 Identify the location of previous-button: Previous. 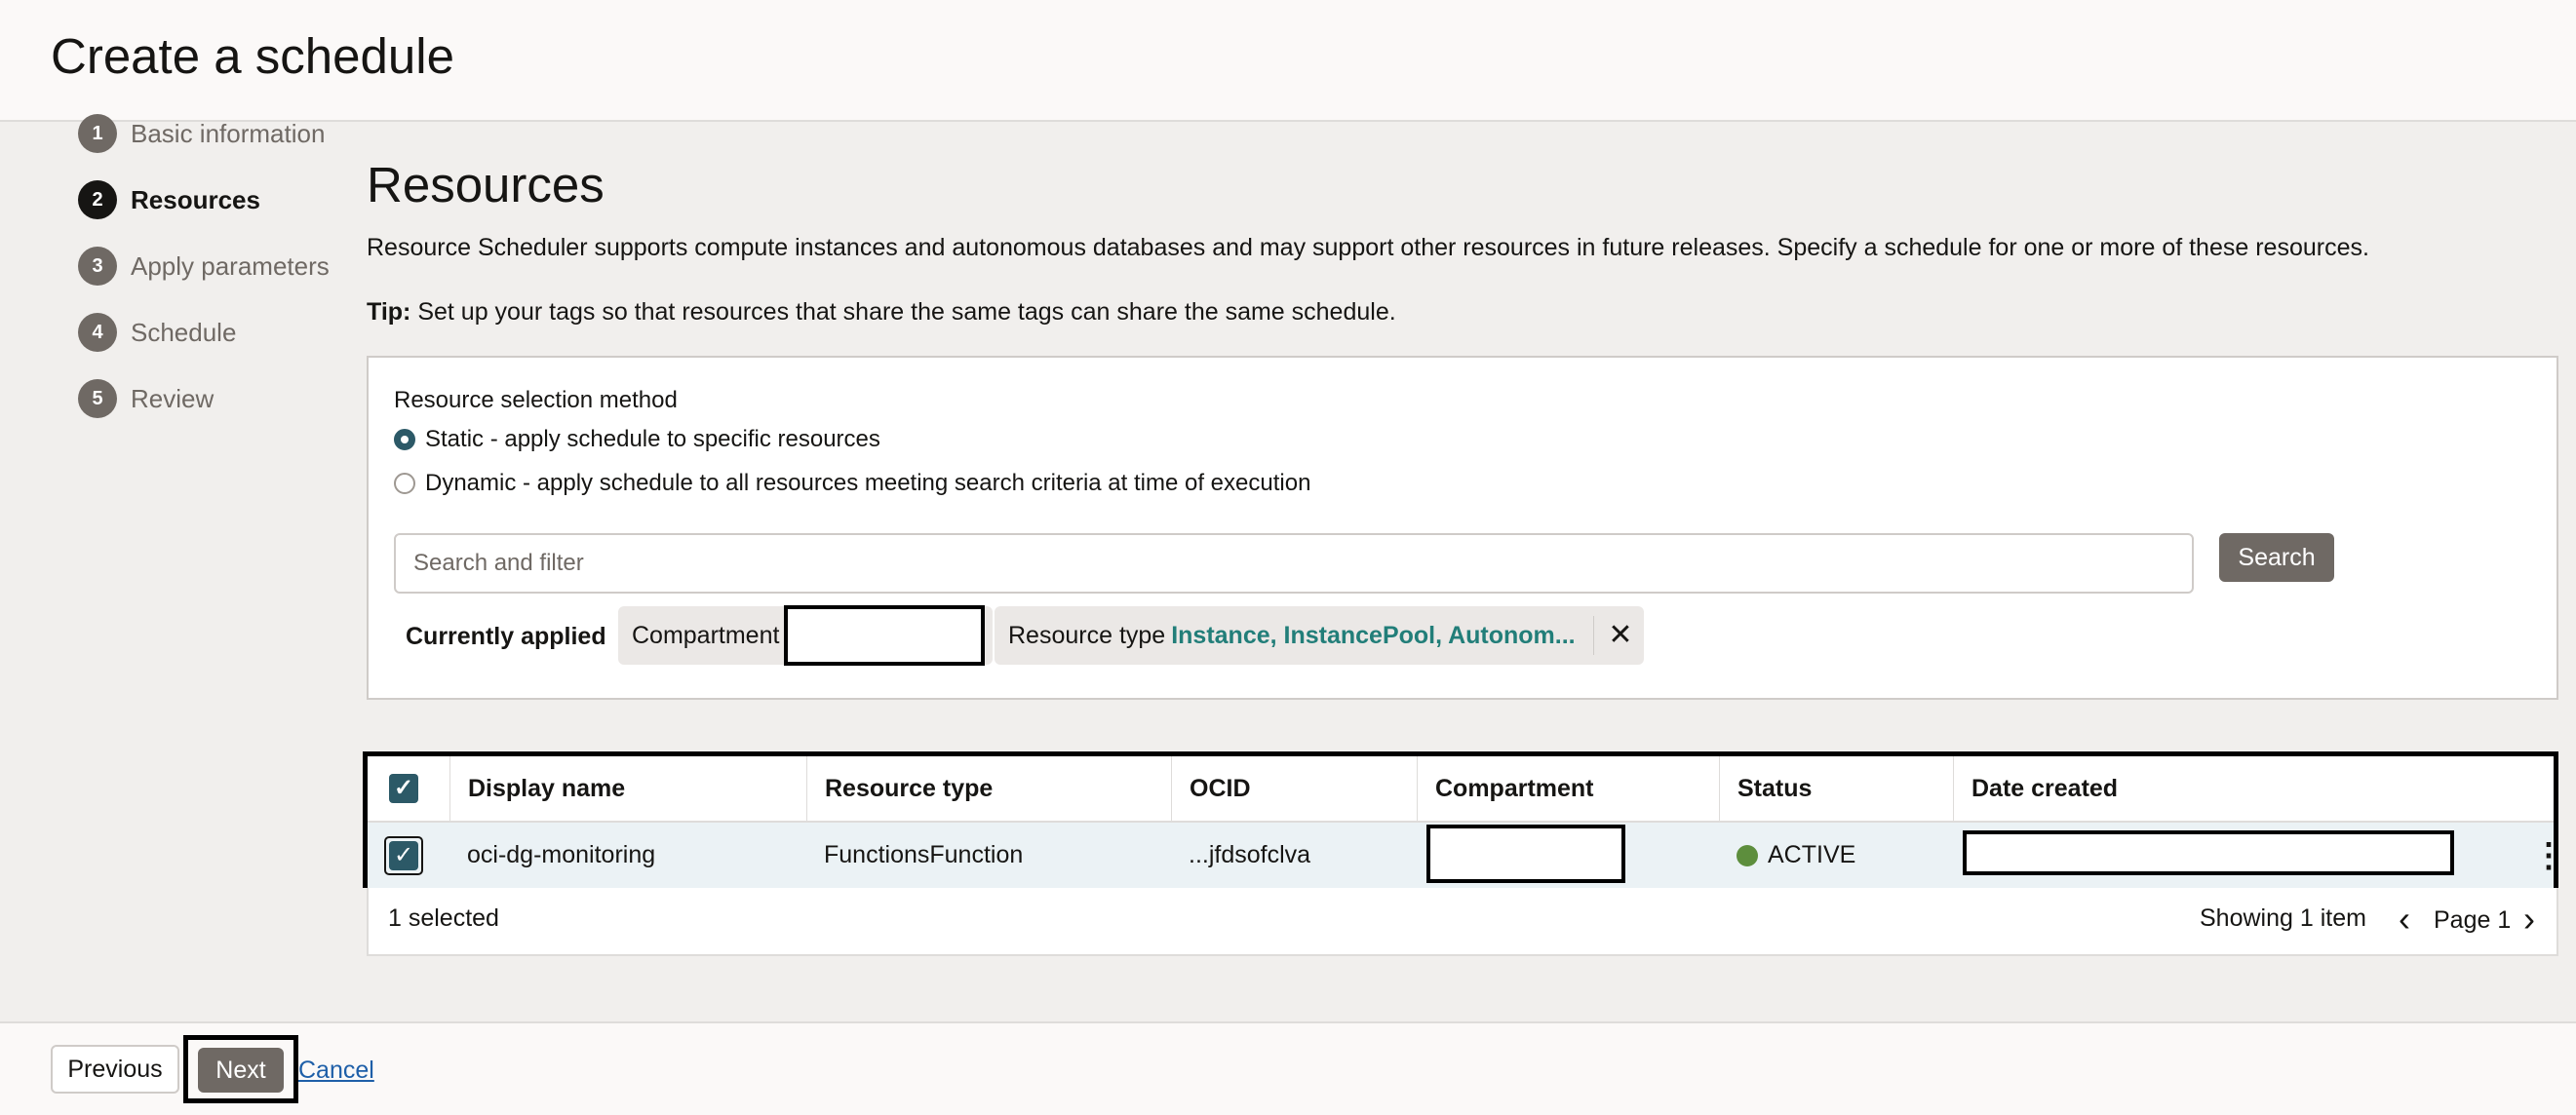
(115, 1069).